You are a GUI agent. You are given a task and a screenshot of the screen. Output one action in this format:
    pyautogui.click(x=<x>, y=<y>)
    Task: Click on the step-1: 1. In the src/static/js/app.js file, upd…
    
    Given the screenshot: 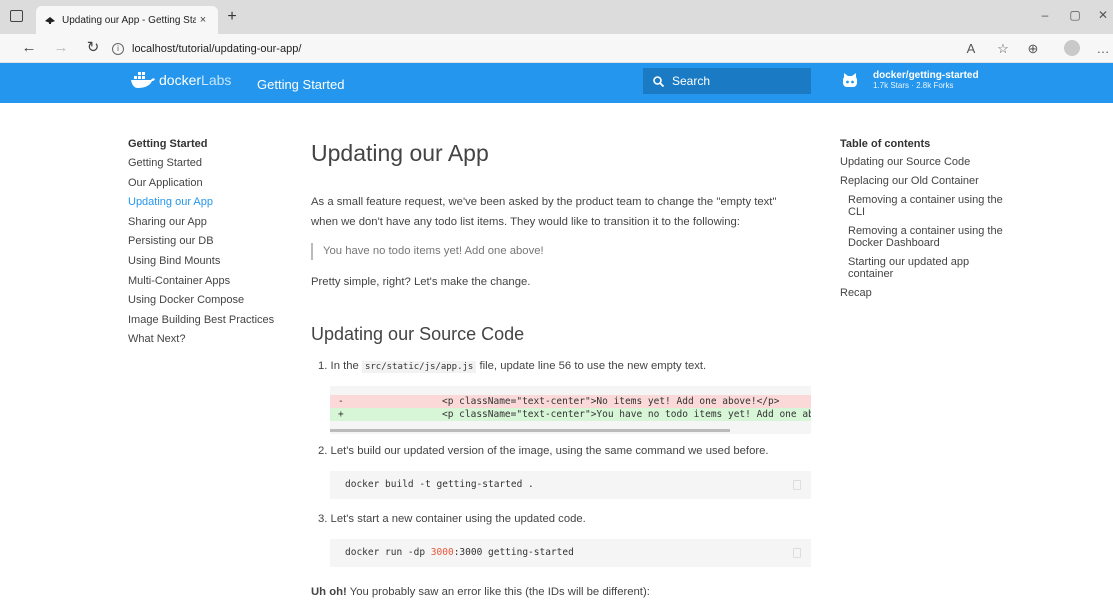 What is the action you would take?
    pyautogui.click(x=512, y=366)
    